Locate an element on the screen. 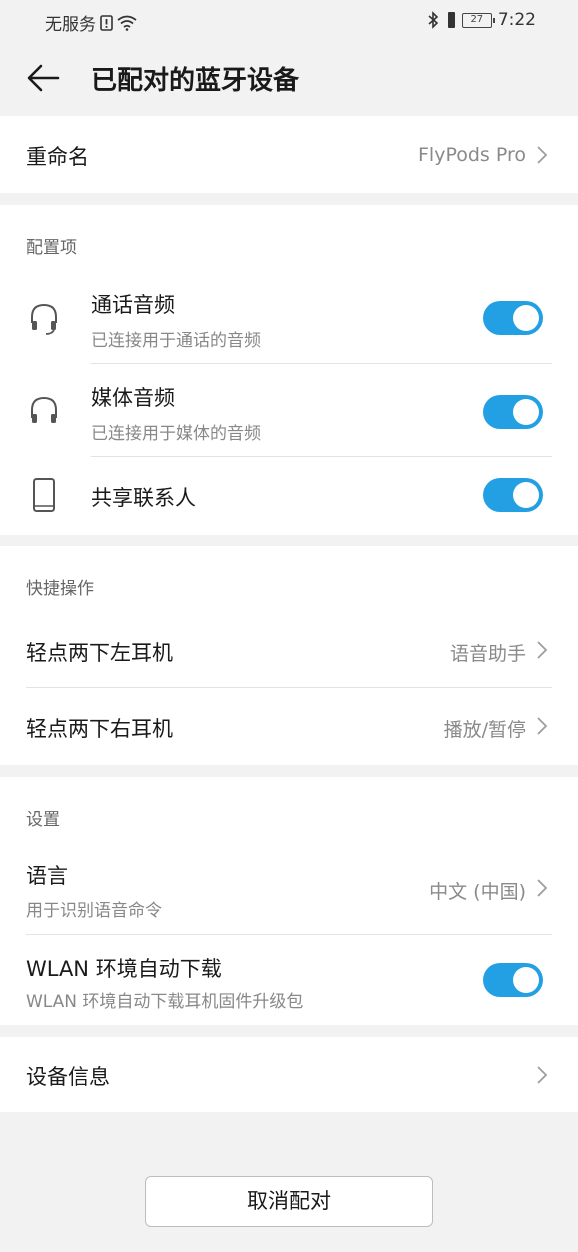  status-right: 27 7:22 is located at coordinates (481, 20).